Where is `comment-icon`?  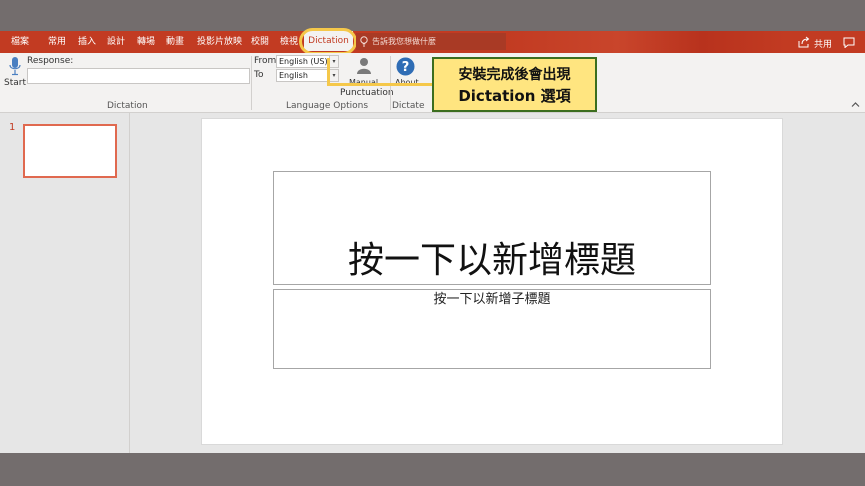 comment-icon is located at coordinates (849, 42).